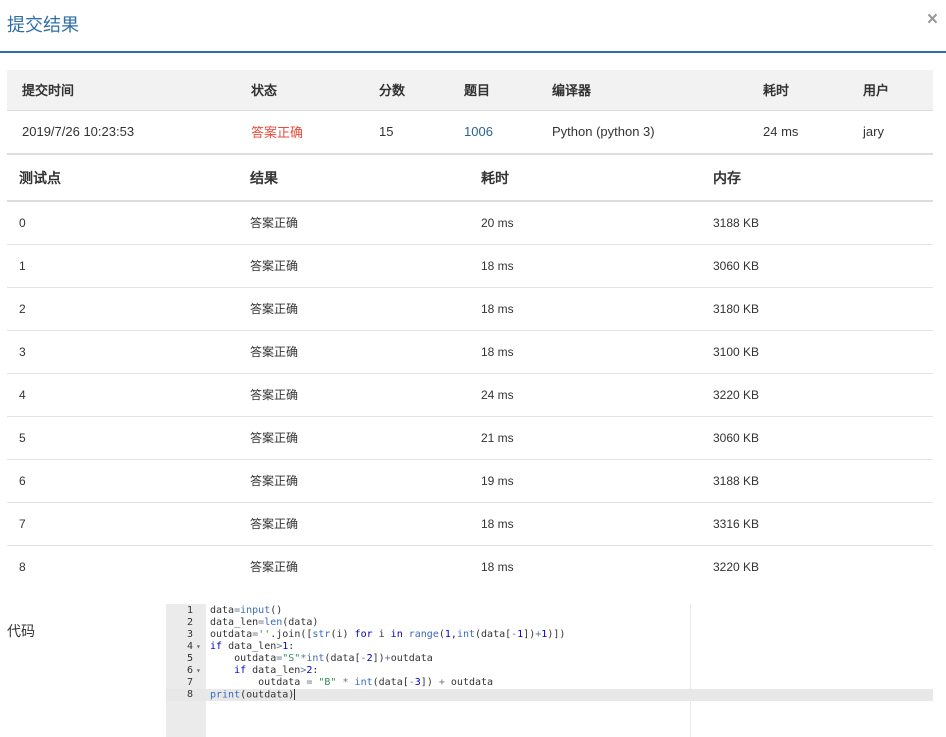 Image resolution: width=946 pixels, height=737 pixels. Describe the element at coordinates (817, 524) in the screenshot. I see `case-memory: 3316 KB` at that location.